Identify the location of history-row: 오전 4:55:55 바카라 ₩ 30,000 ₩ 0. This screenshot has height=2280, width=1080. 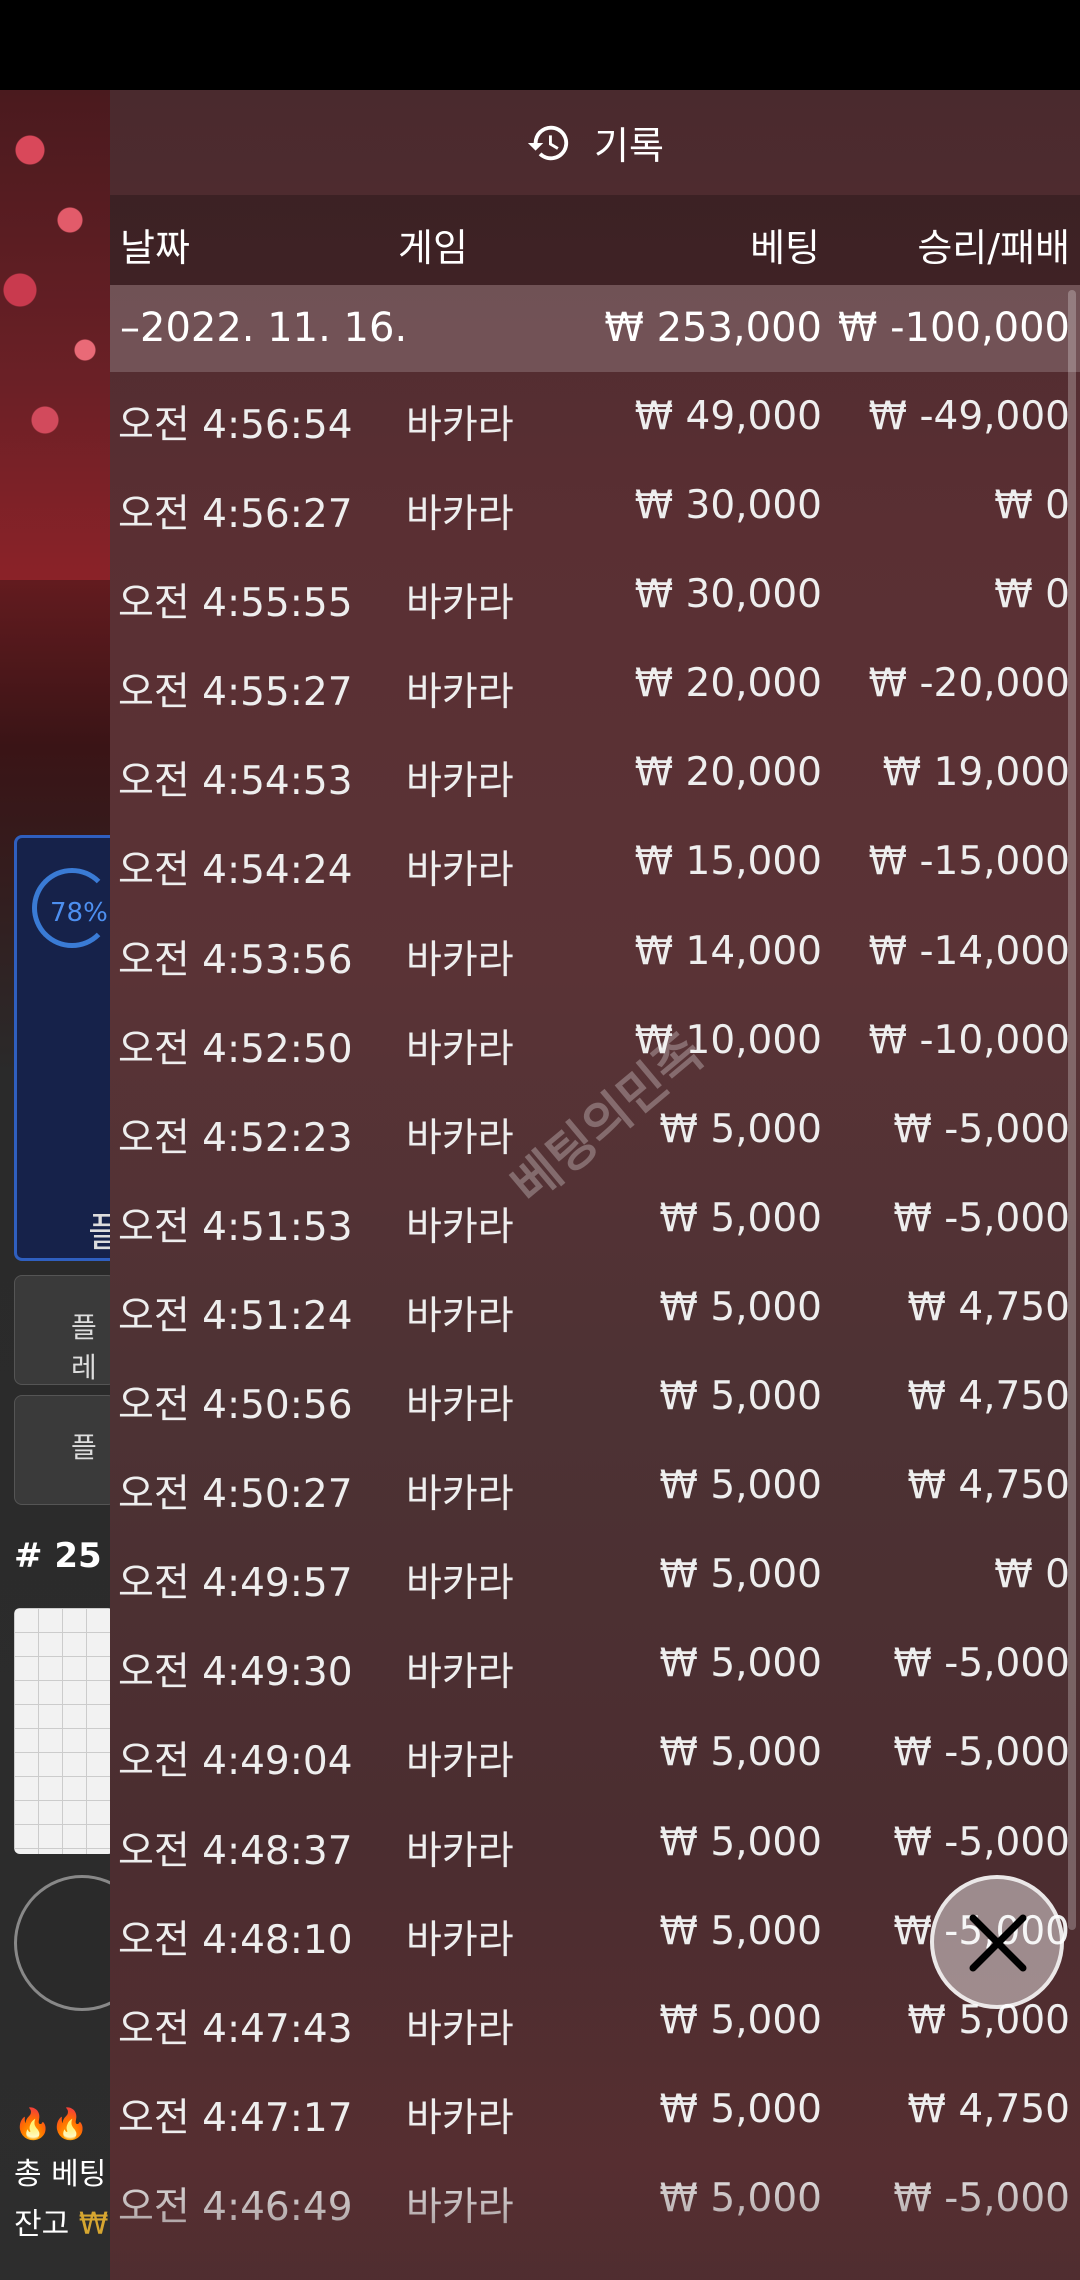
(595, 594).